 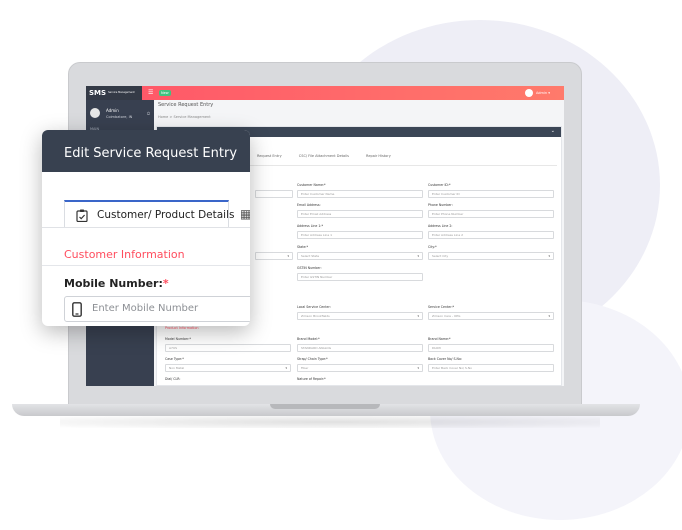 I want to click on state-select: Select State ▾, so click(x=360, y=256).